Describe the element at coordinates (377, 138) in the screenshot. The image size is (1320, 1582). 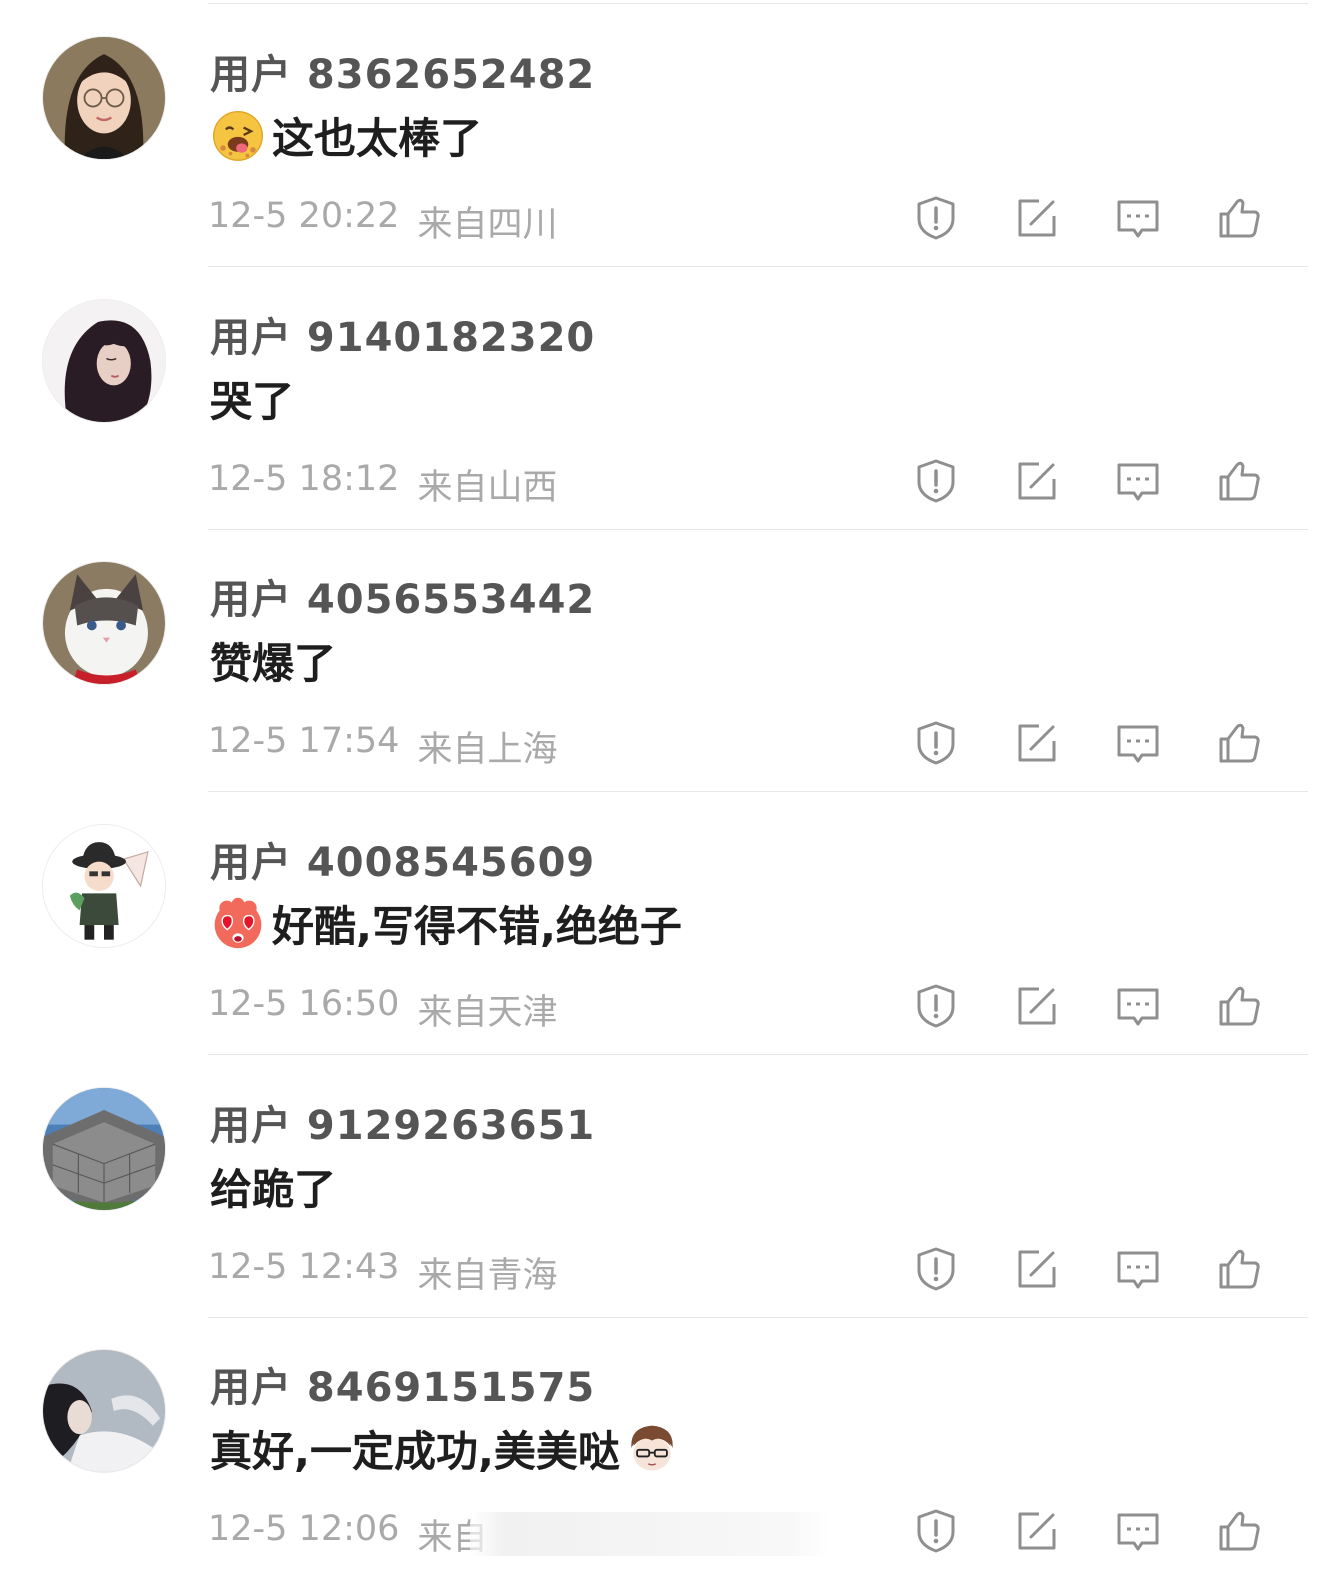
I see `comment-text-body: 这也太棒了` at that location.